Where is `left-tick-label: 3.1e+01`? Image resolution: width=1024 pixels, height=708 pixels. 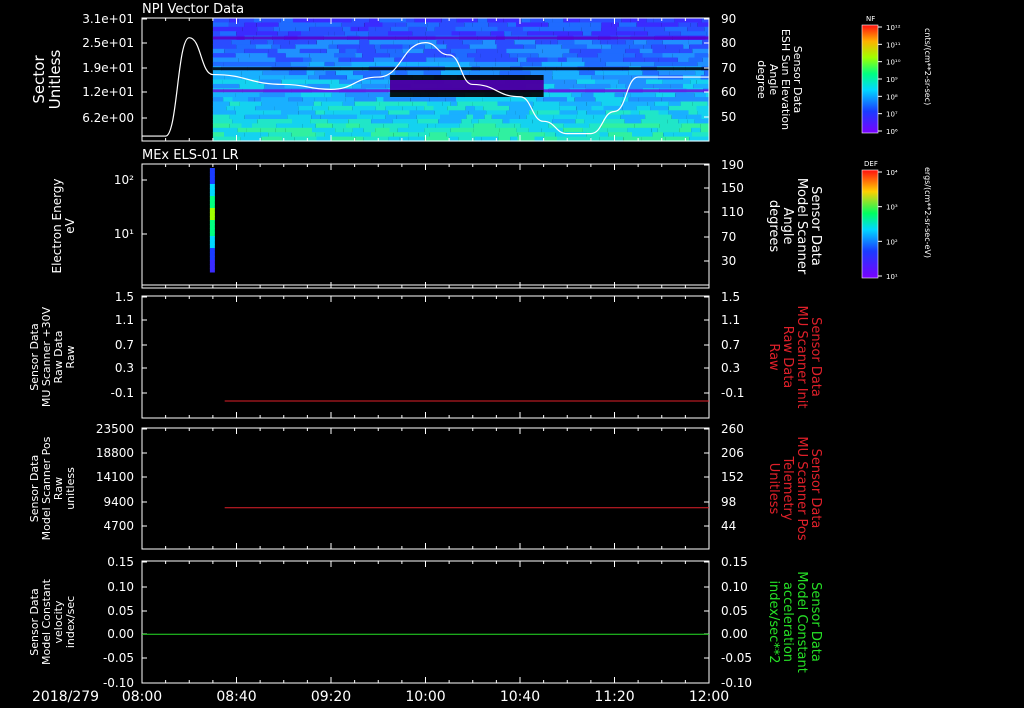
left-tick-label: 3.1e+01 is located at coordinates (108, 19).